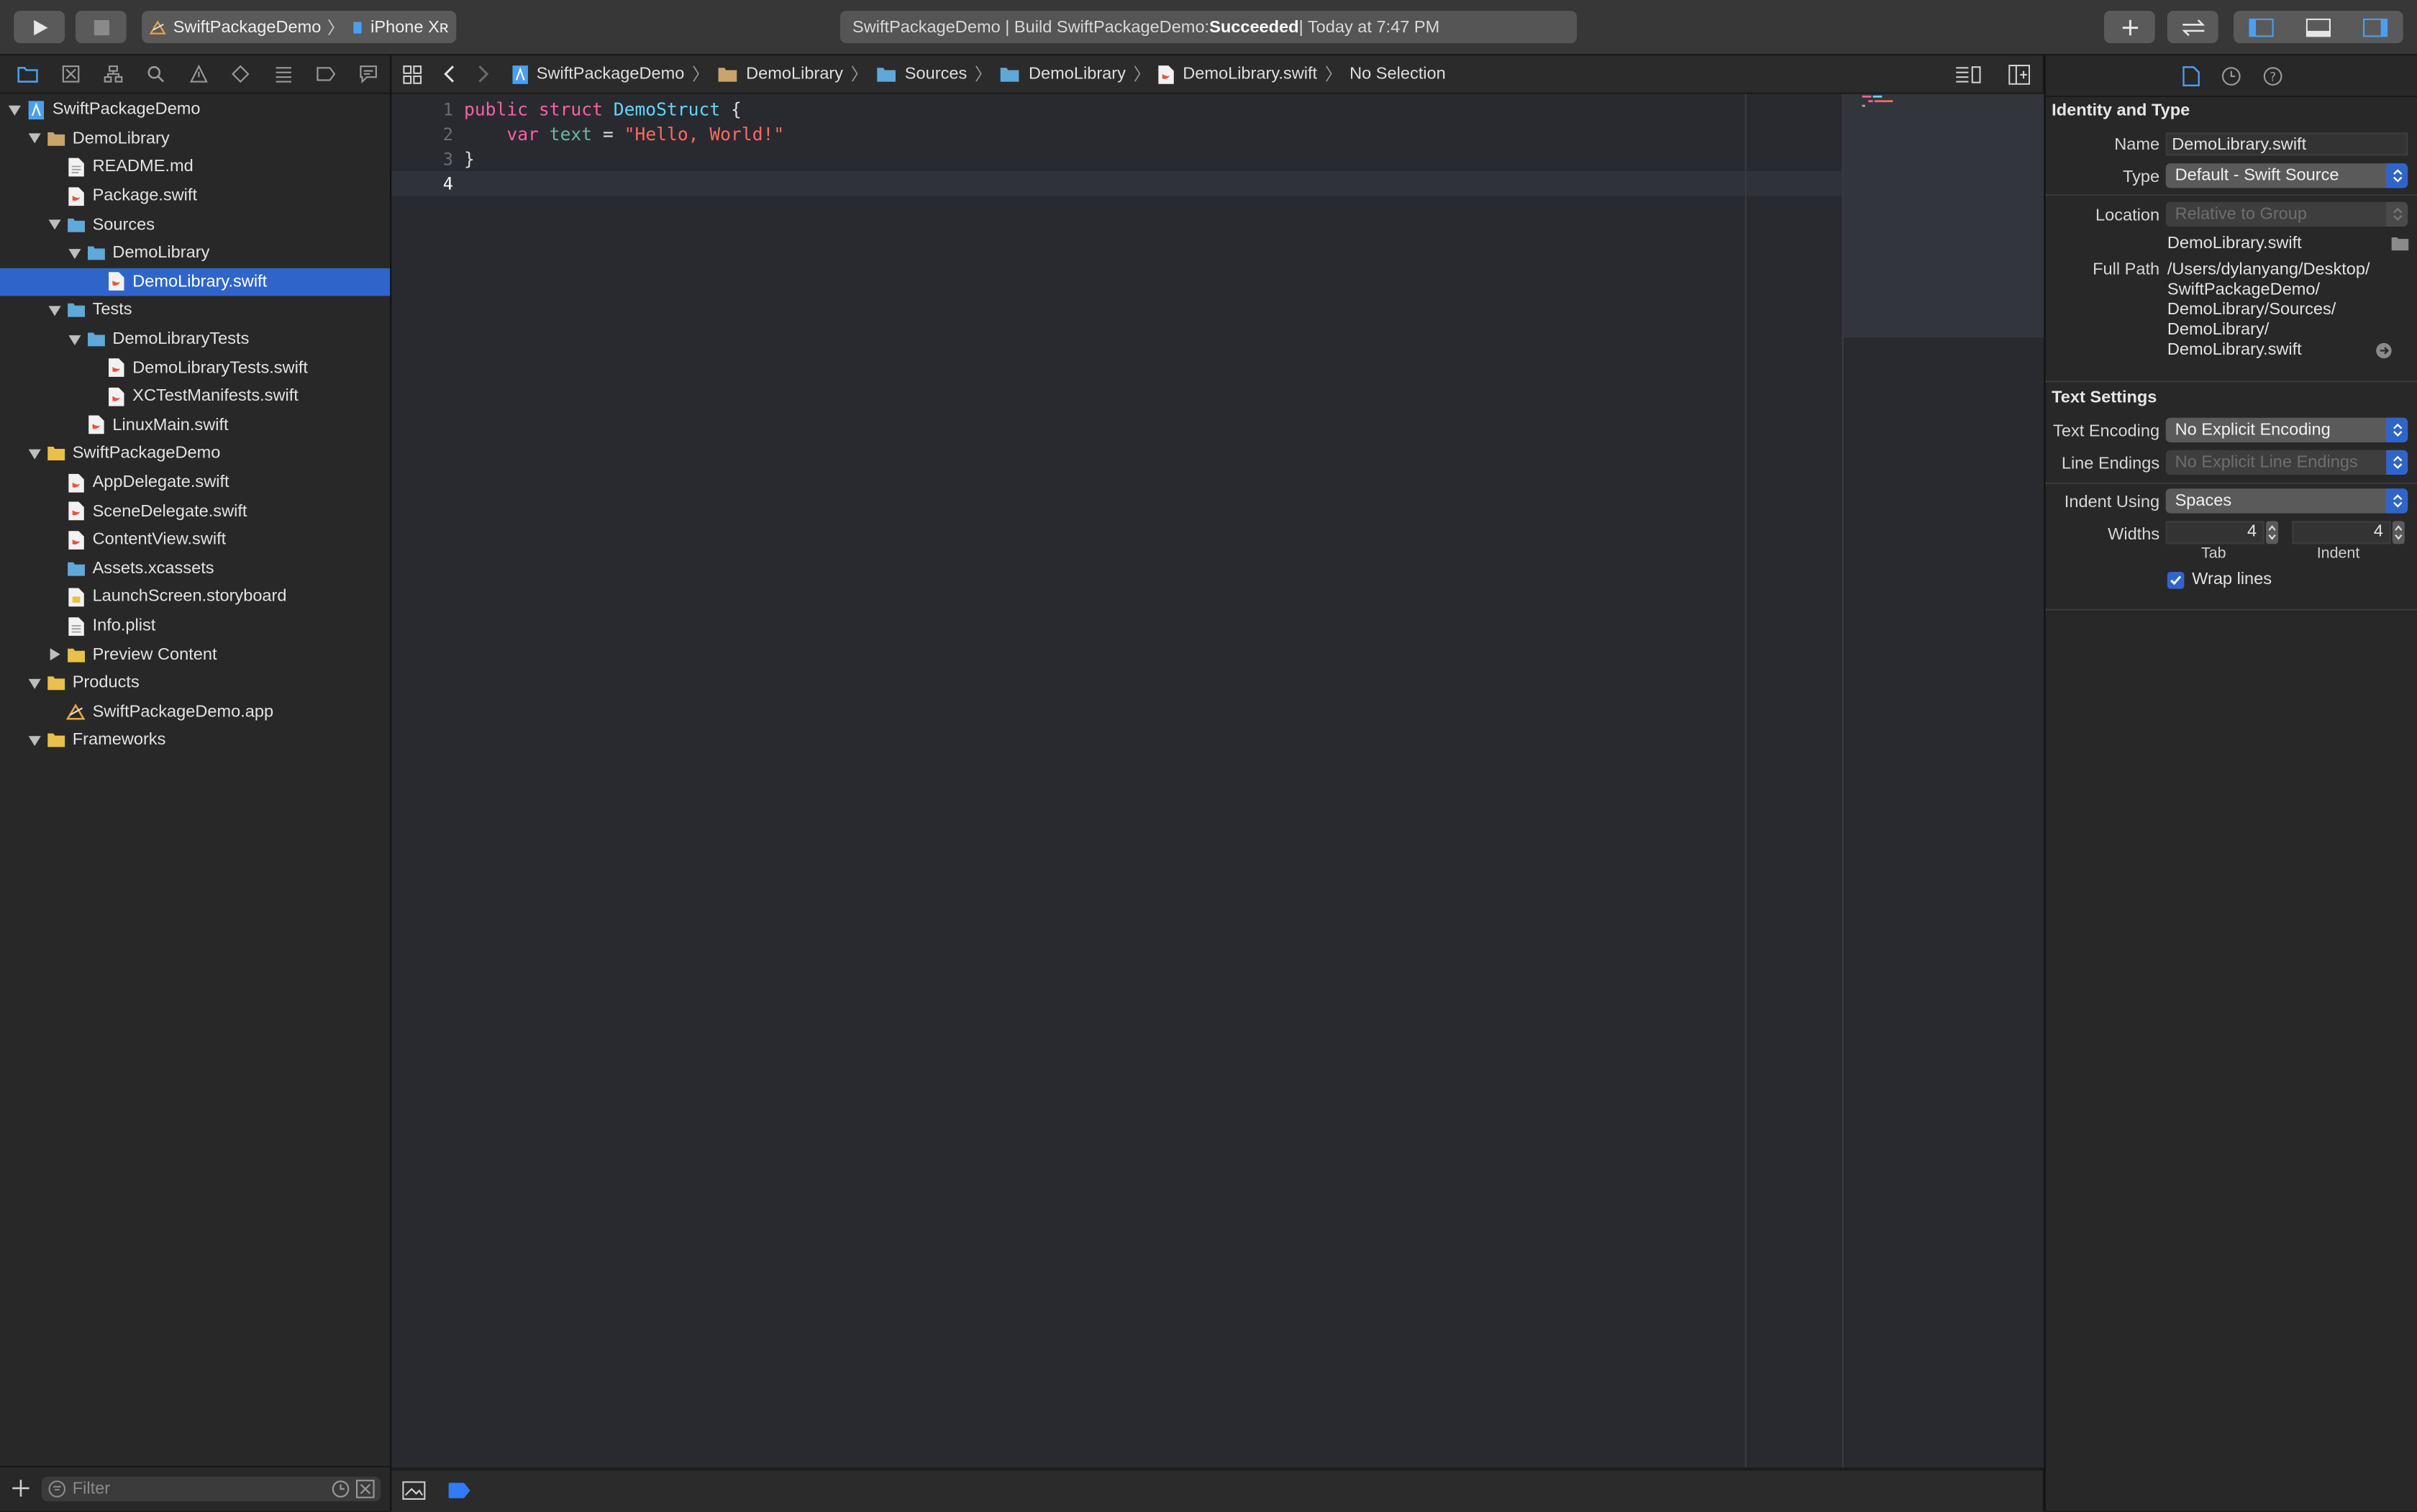  I want to click on history-inspector-icon, so click(2231, 75).